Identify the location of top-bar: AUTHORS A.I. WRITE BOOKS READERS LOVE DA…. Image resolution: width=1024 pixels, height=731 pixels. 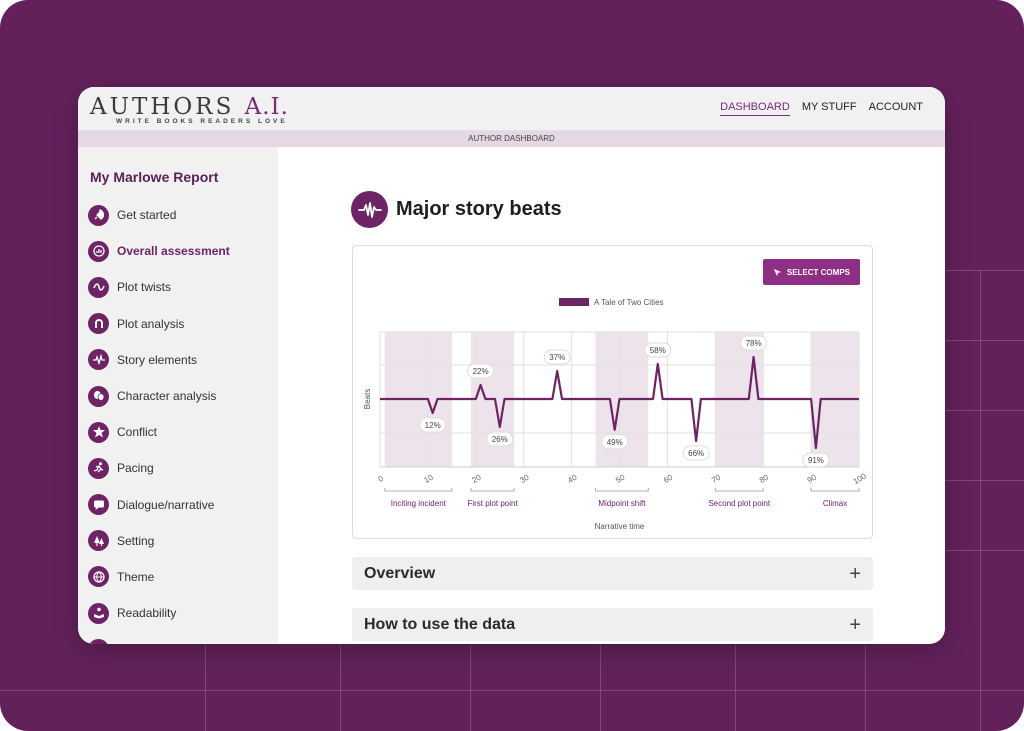
(511, 109).